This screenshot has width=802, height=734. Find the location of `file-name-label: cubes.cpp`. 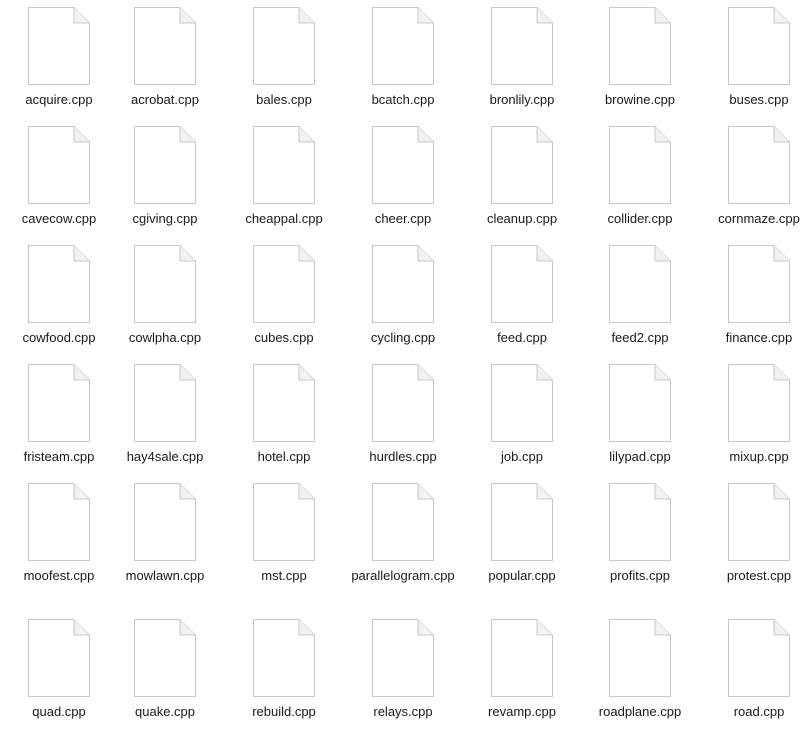

file-name-label: cubes.cpp is located at coordinates (284, 337).